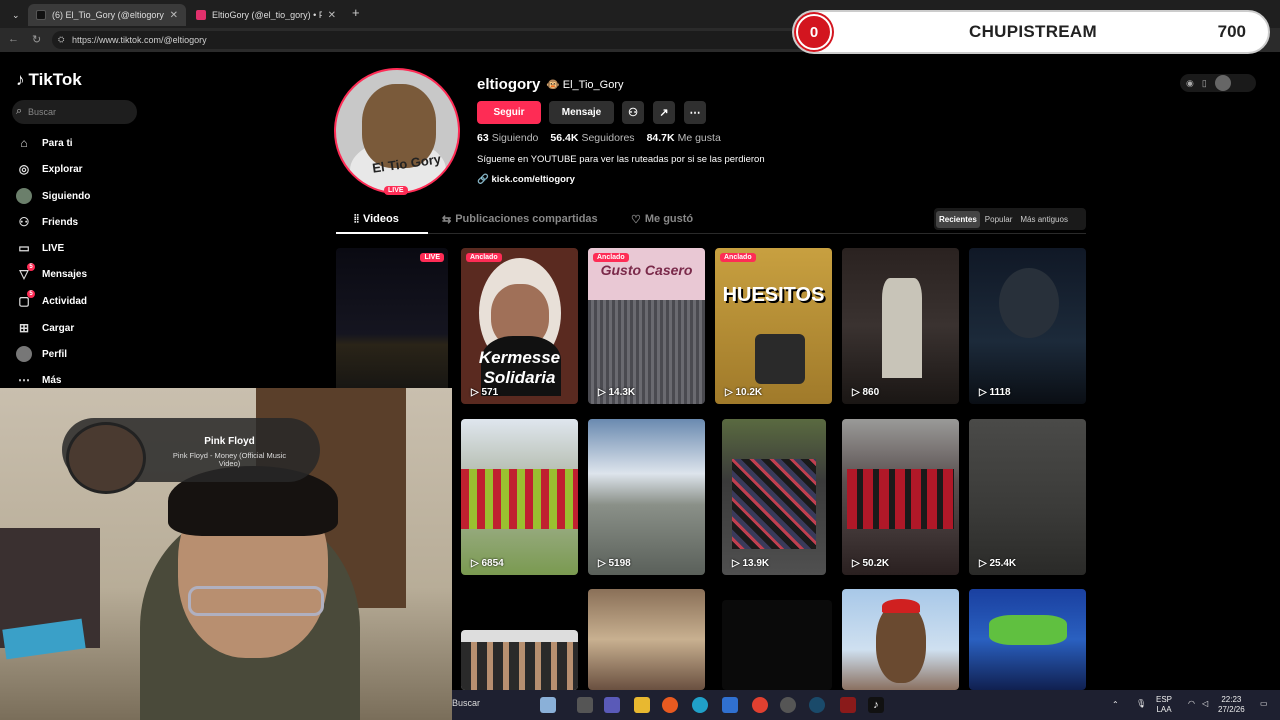  I want to click on goal-target: 700, so click(1231, 31).